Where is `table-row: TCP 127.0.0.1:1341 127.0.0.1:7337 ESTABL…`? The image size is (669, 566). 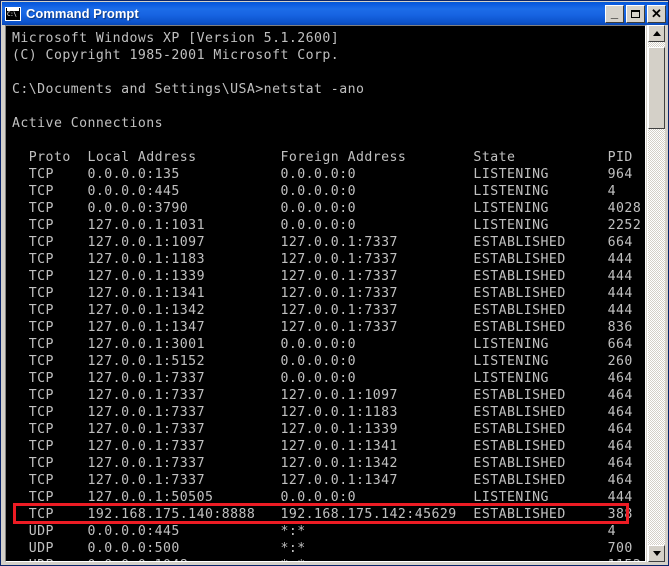 table-row: TCP 127.0.0.1:1341 127.0.0.1:7337 ESTABL… is located at coordinates (322, 293).